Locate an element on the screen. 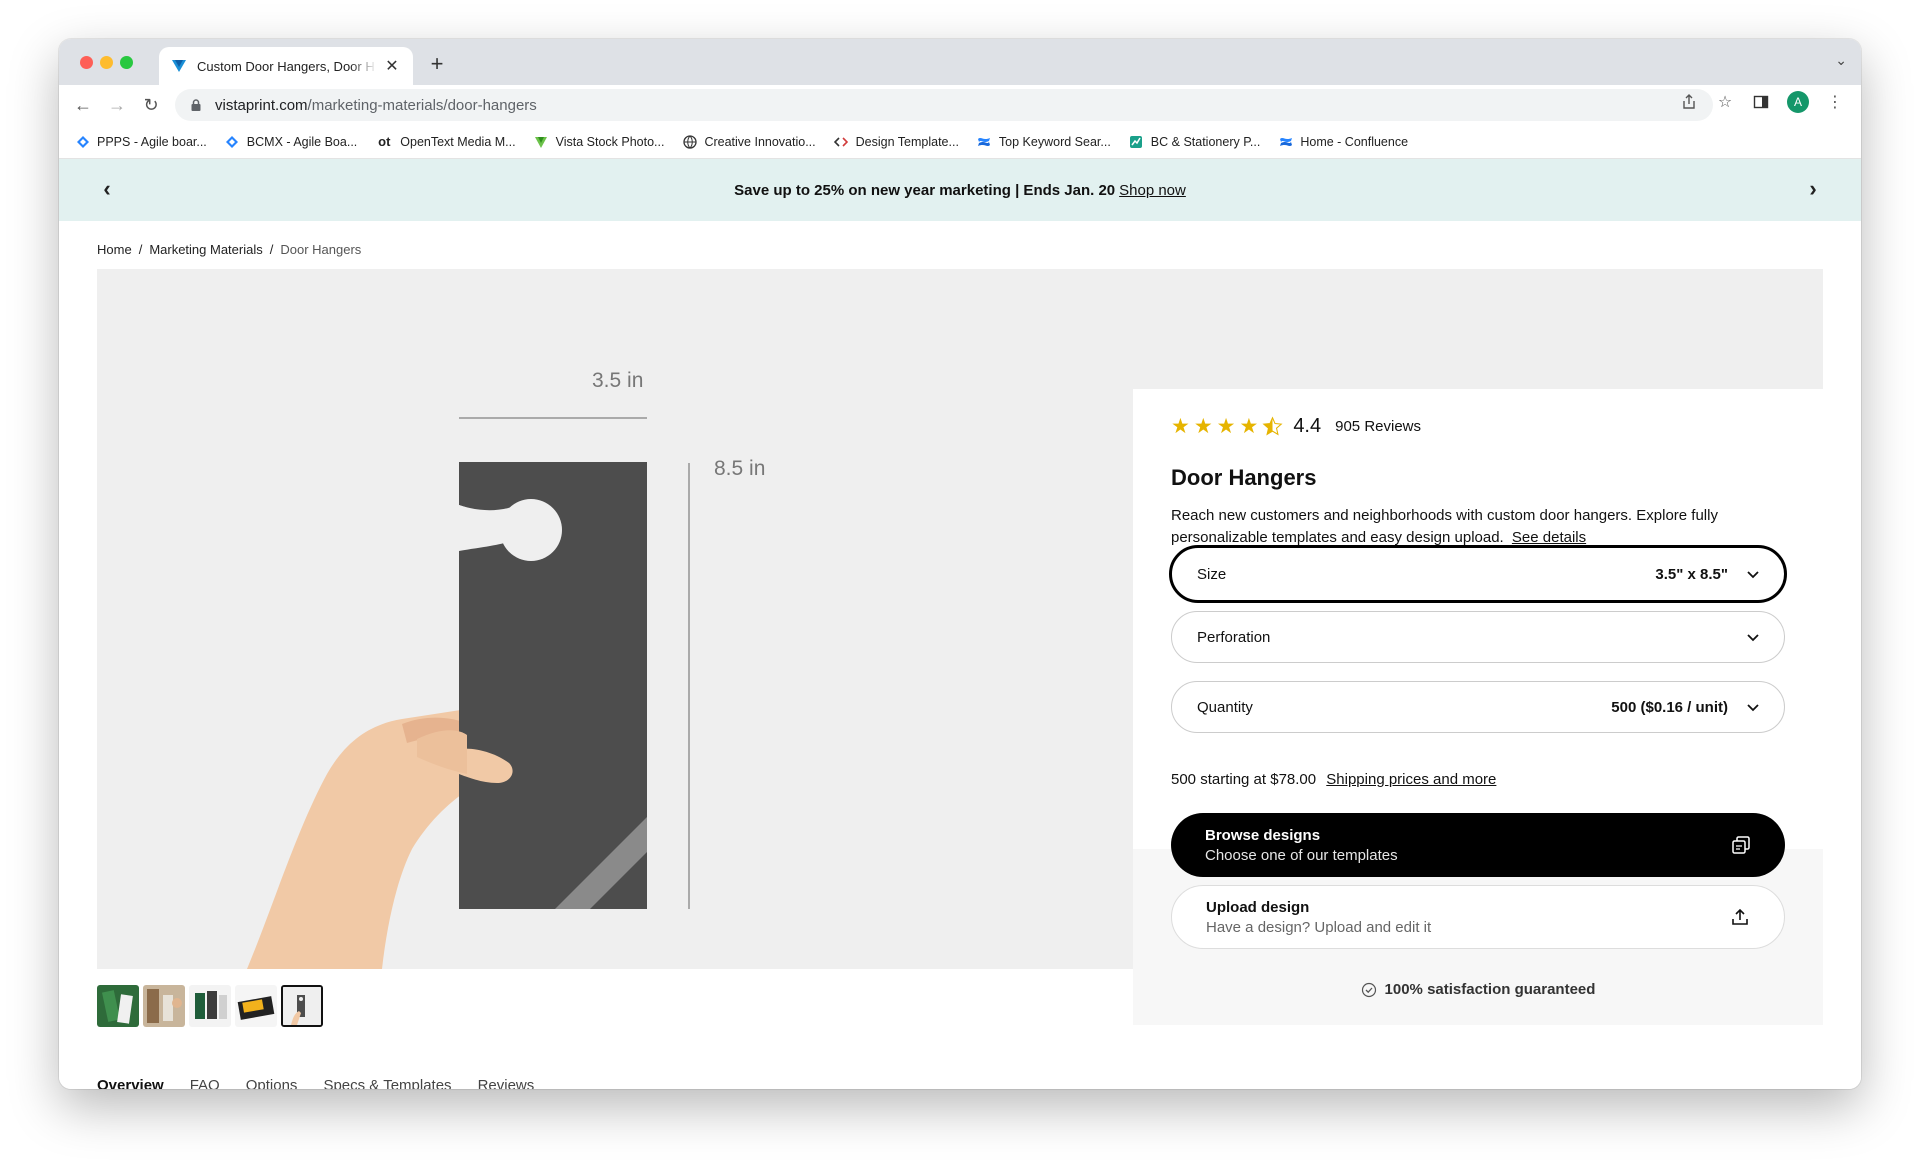  tab-specs-templates: Specs & Templates is located at coordinates (387, 1083).